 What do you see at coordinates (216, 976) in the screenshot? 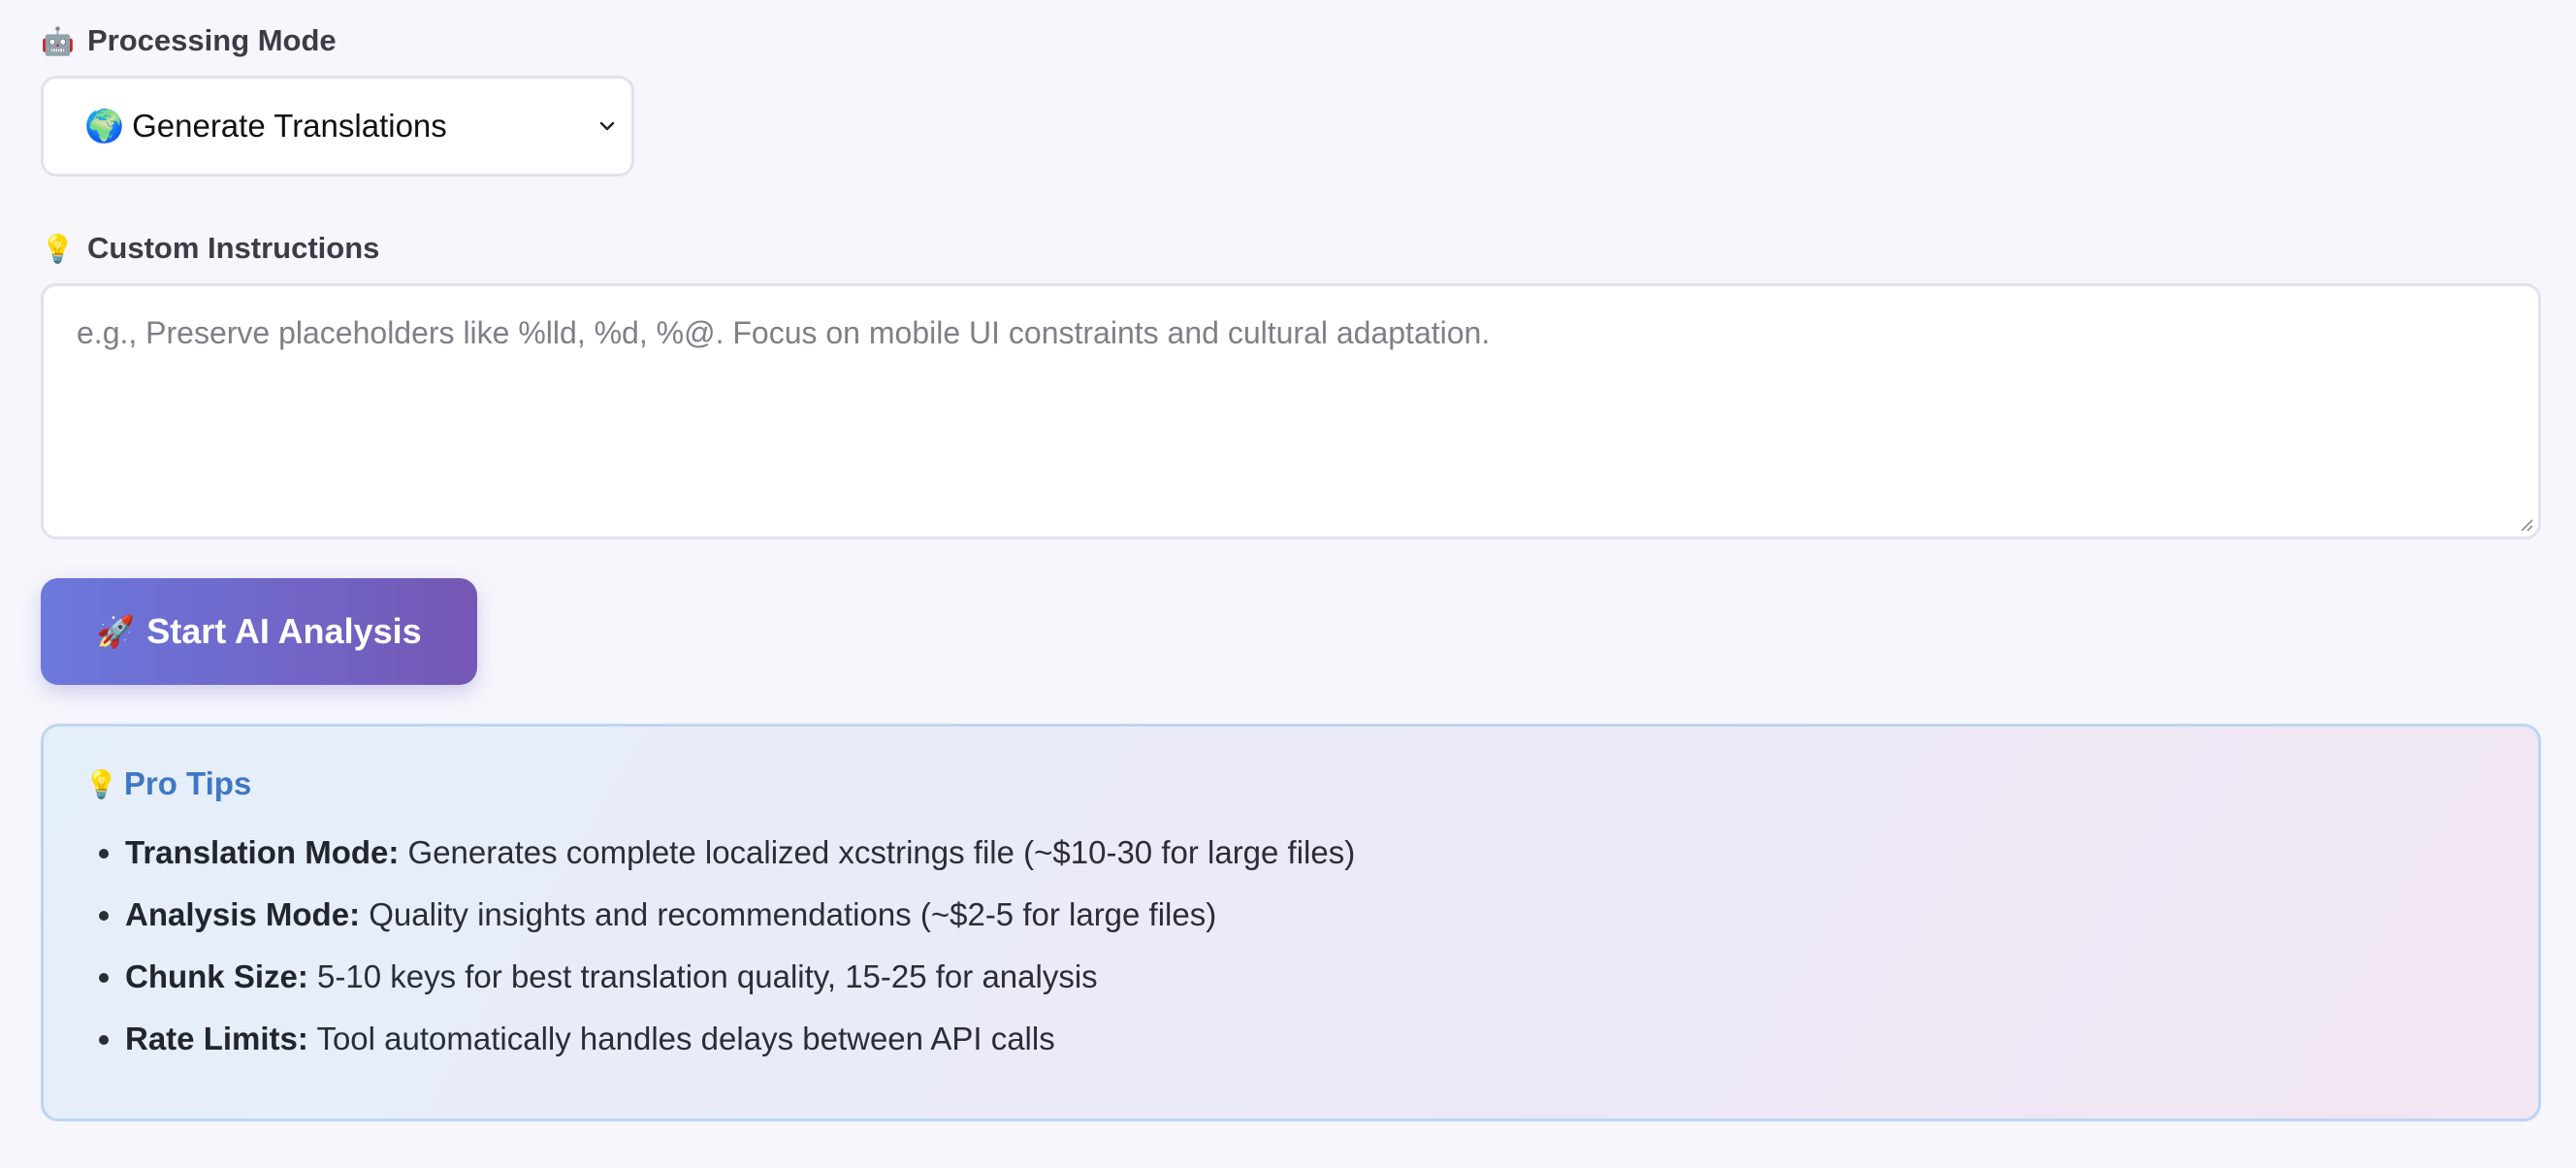
I see `tip-term: Chunk Size:` at bounding box center [216, 976].